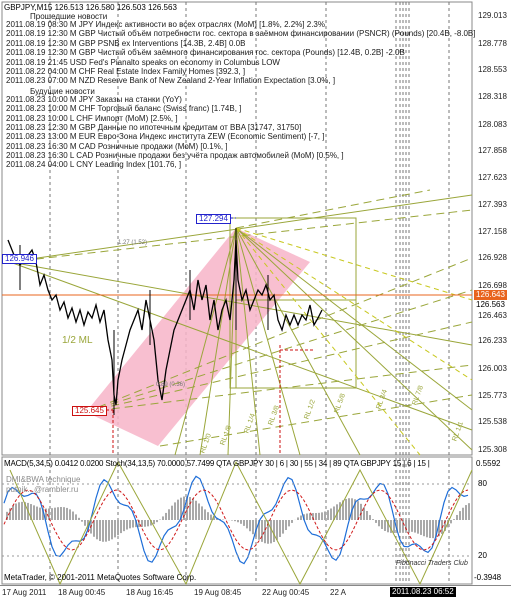 The height and width of the screenshot is (600, 511). What do you see at coordinates (492, 315) in the screenshot?
I see `price-axis-label: 126.463` at bounding box center [492, 315].